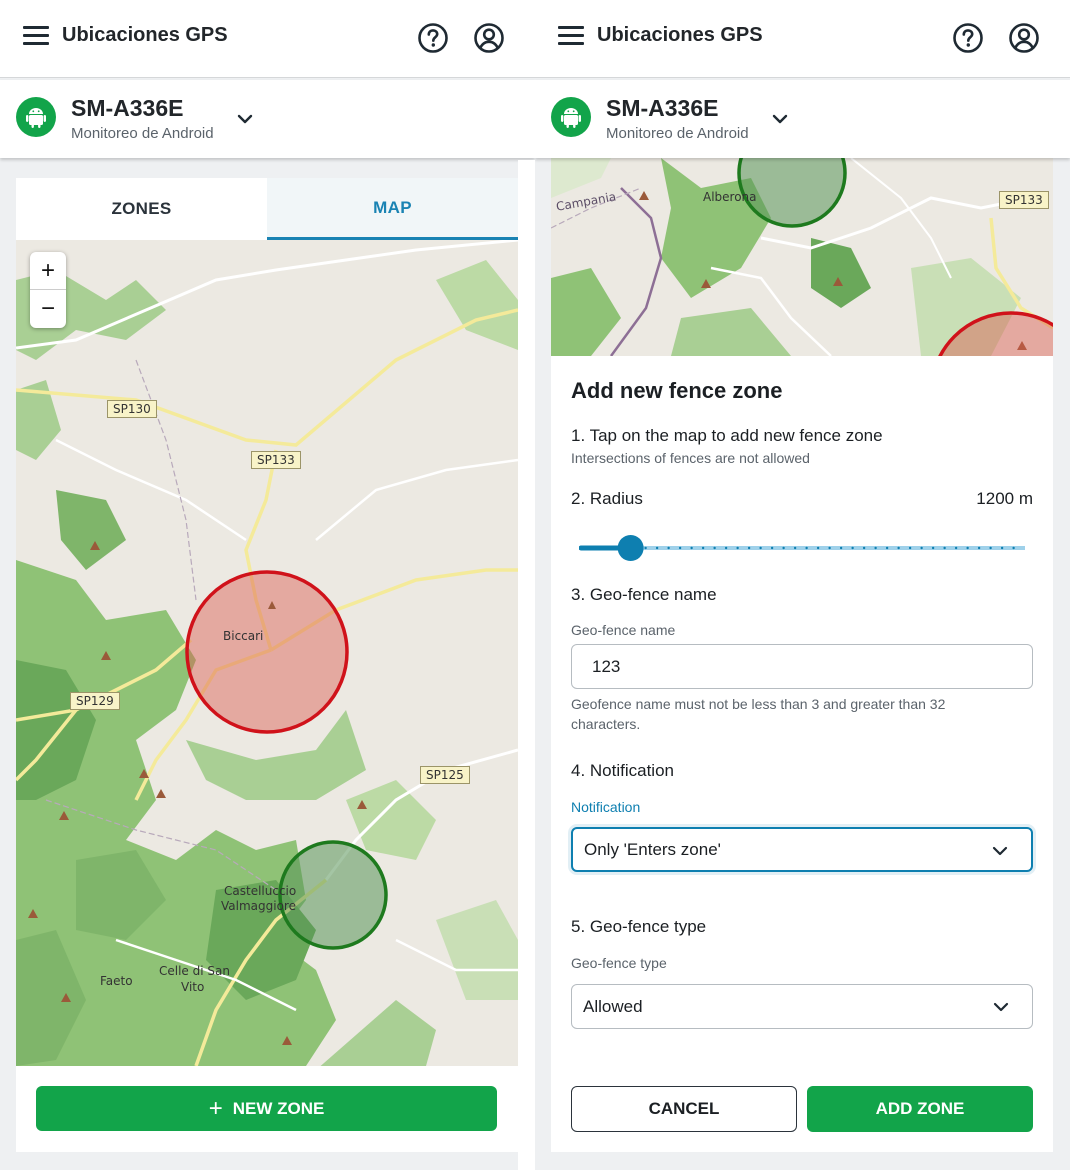 The image size is (1070, 1170). What do you see at coordinates (243, 636) in the screenshot?
I see `place-label-biccari: Biccari` at bounding box center [243, 636].